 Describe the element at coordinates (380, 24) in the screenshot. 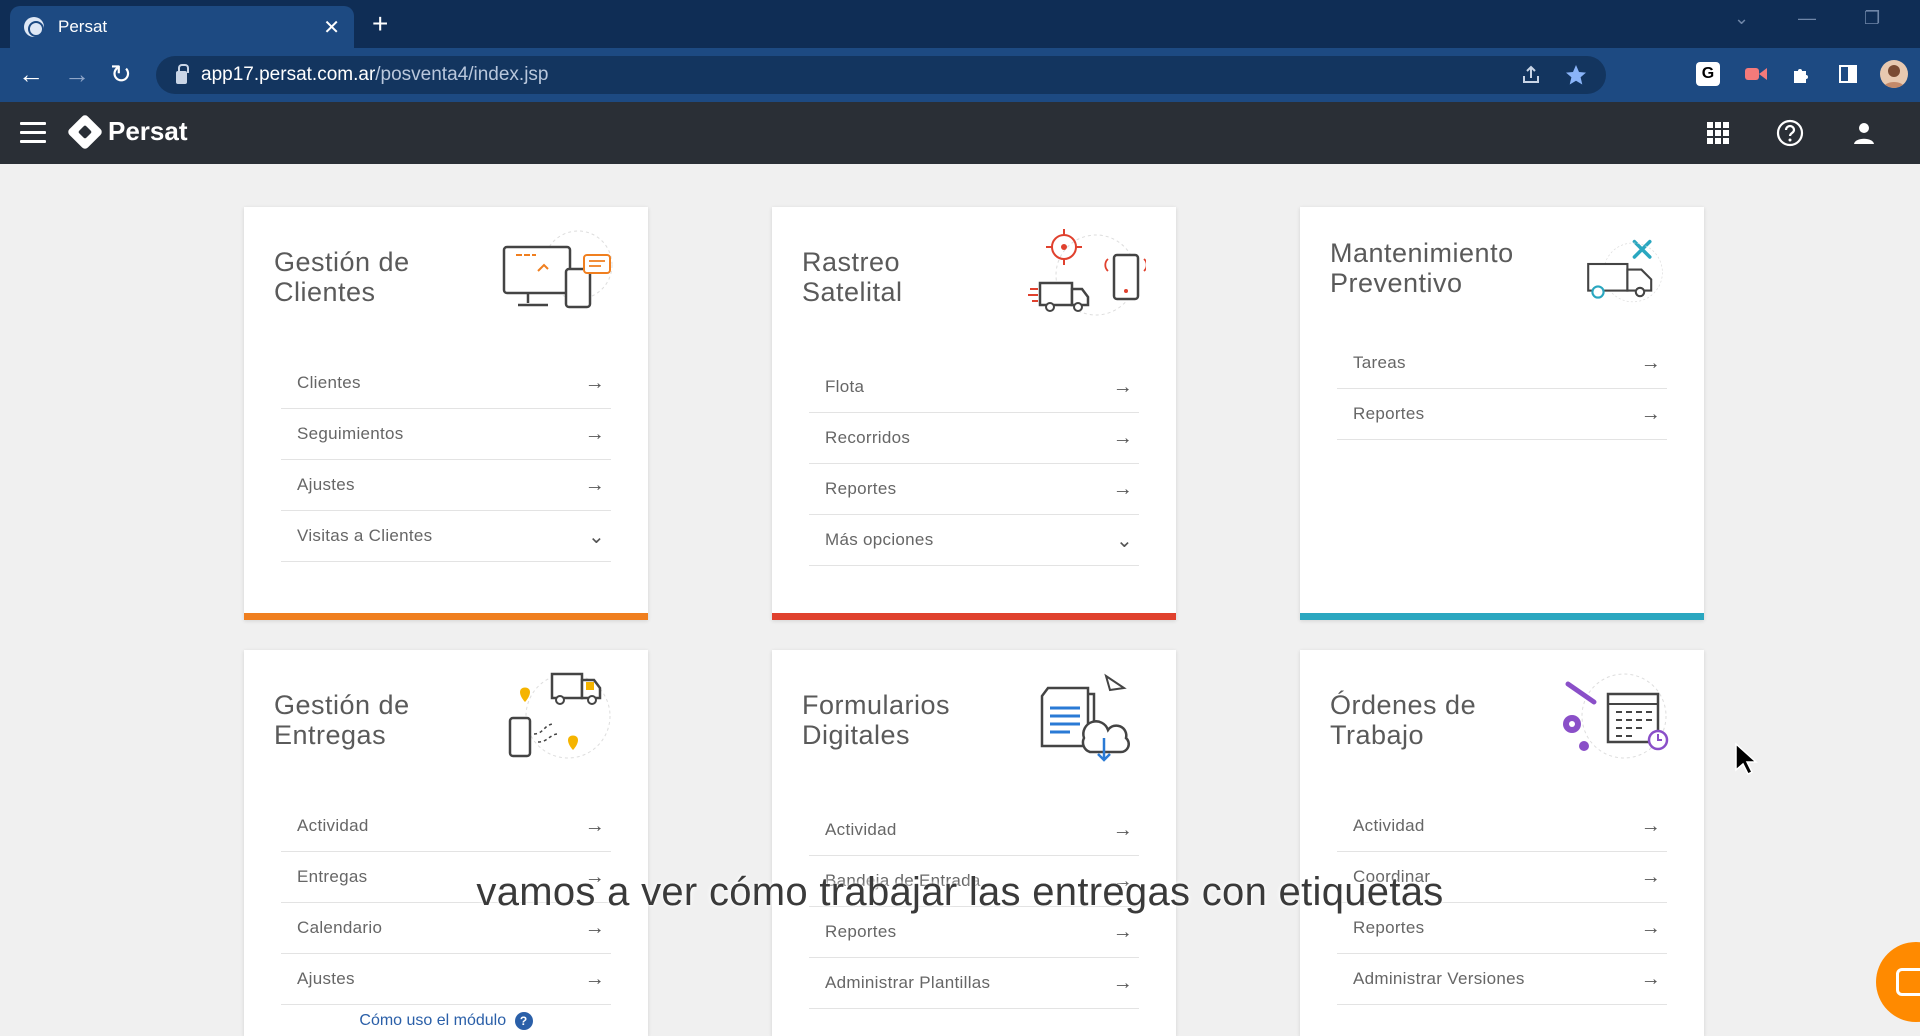

I see `new-tab-button: +` at that location.